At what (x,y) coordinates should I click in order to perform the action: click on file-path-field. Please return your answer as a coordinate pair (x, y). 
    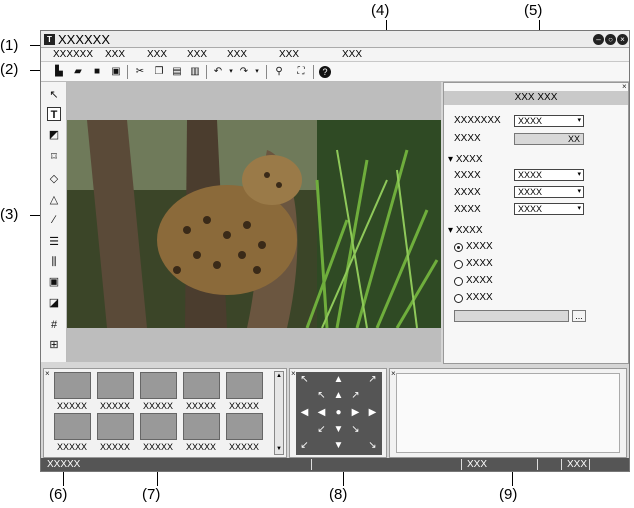
    Looking at the image, I should click on (511, 316).